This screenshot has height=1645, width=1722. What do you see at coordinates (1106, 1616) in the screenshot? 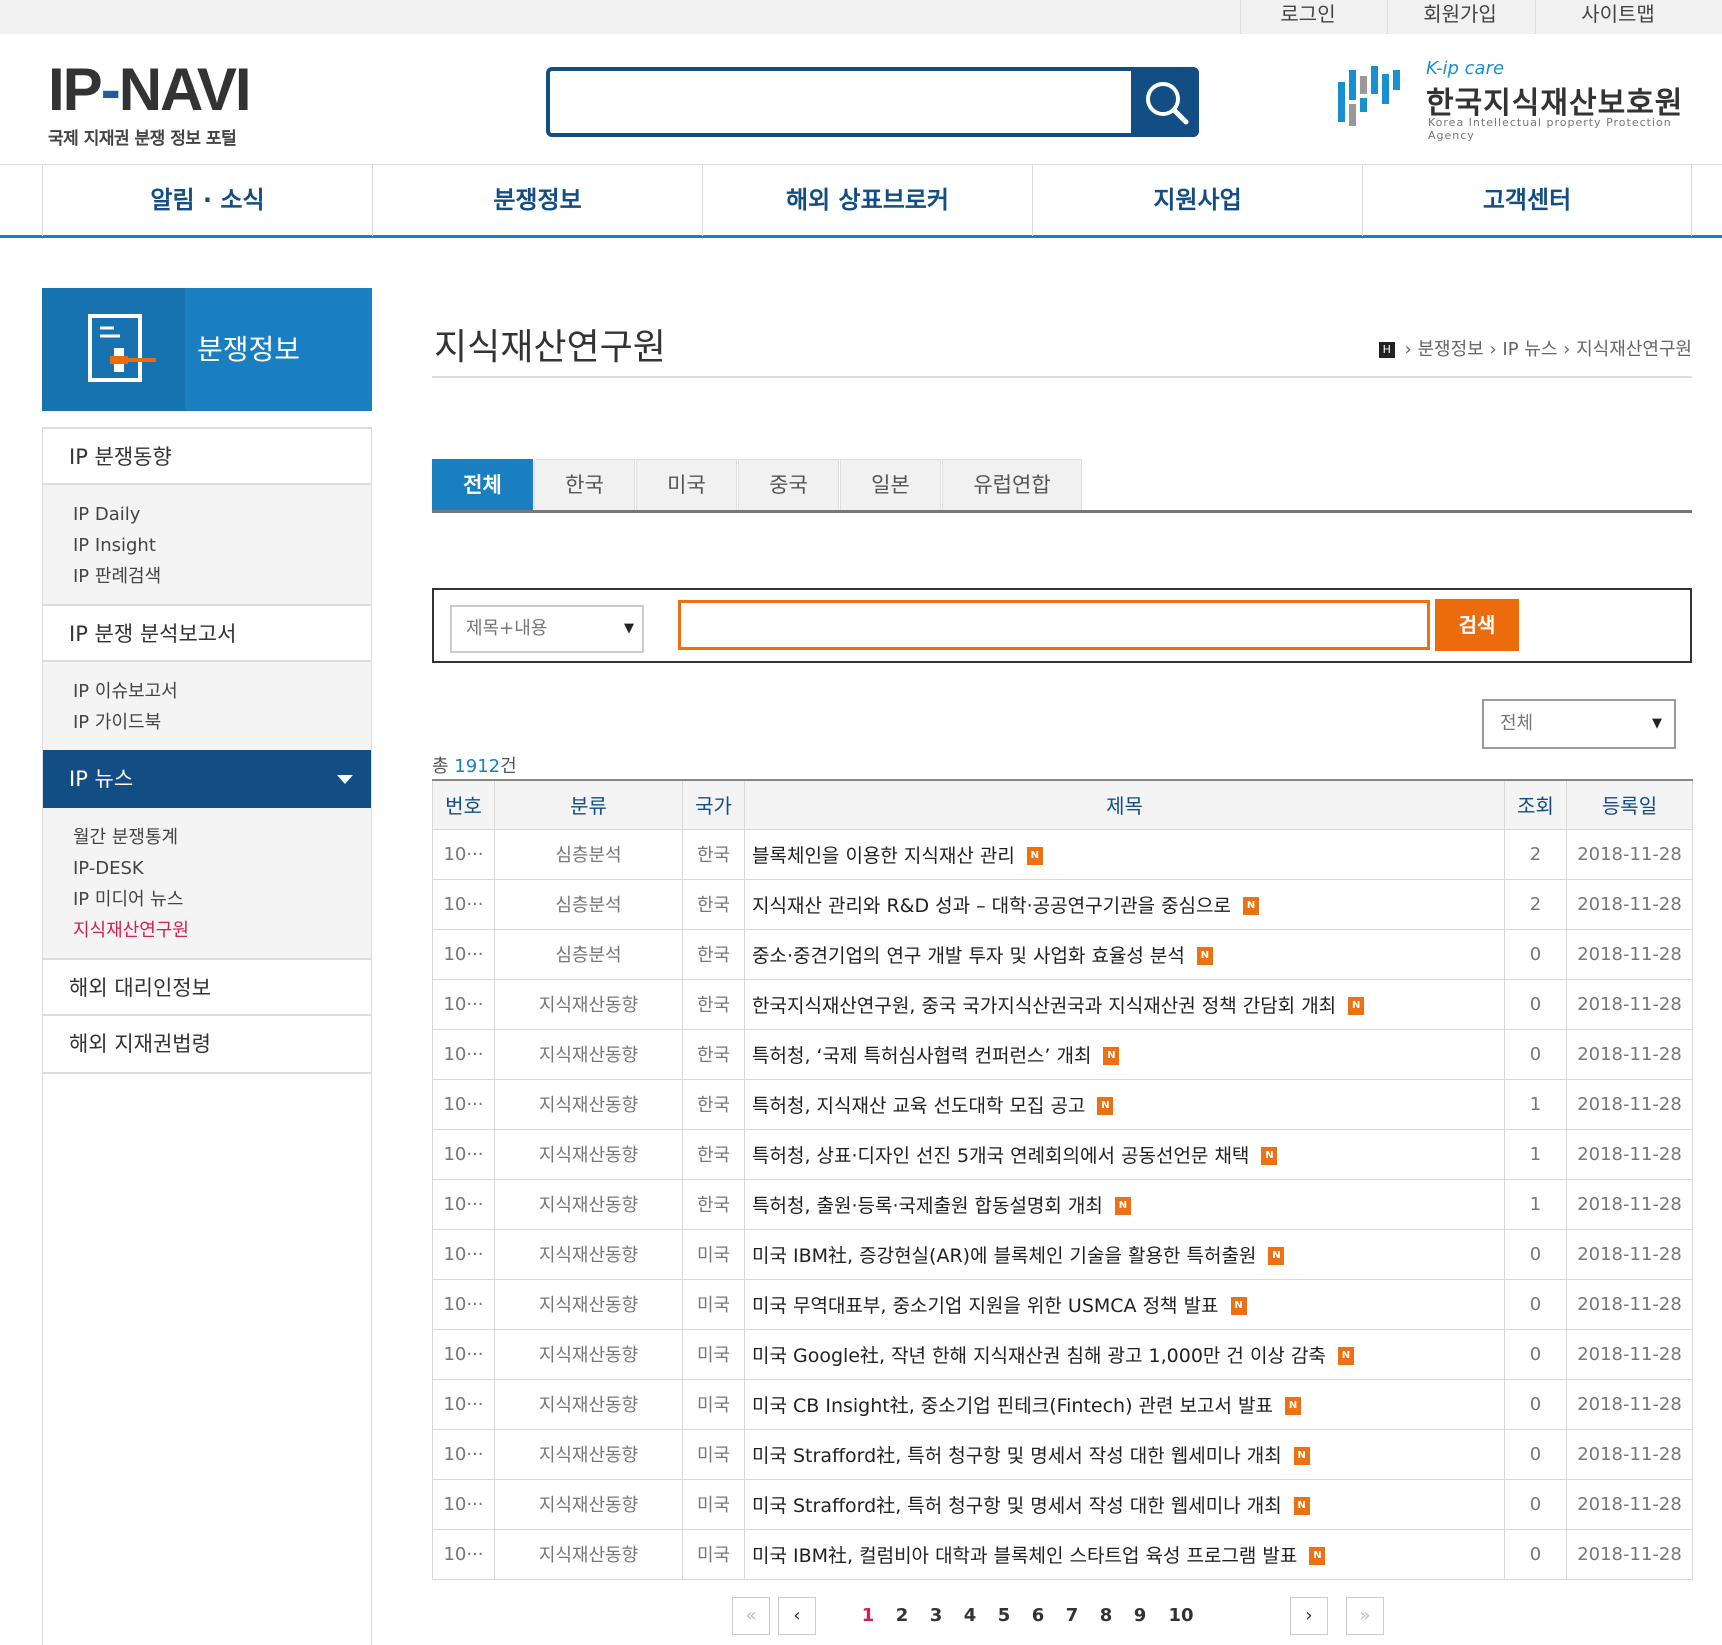
I see `page-number-button: 8` at bounding box center [1106, 1616].